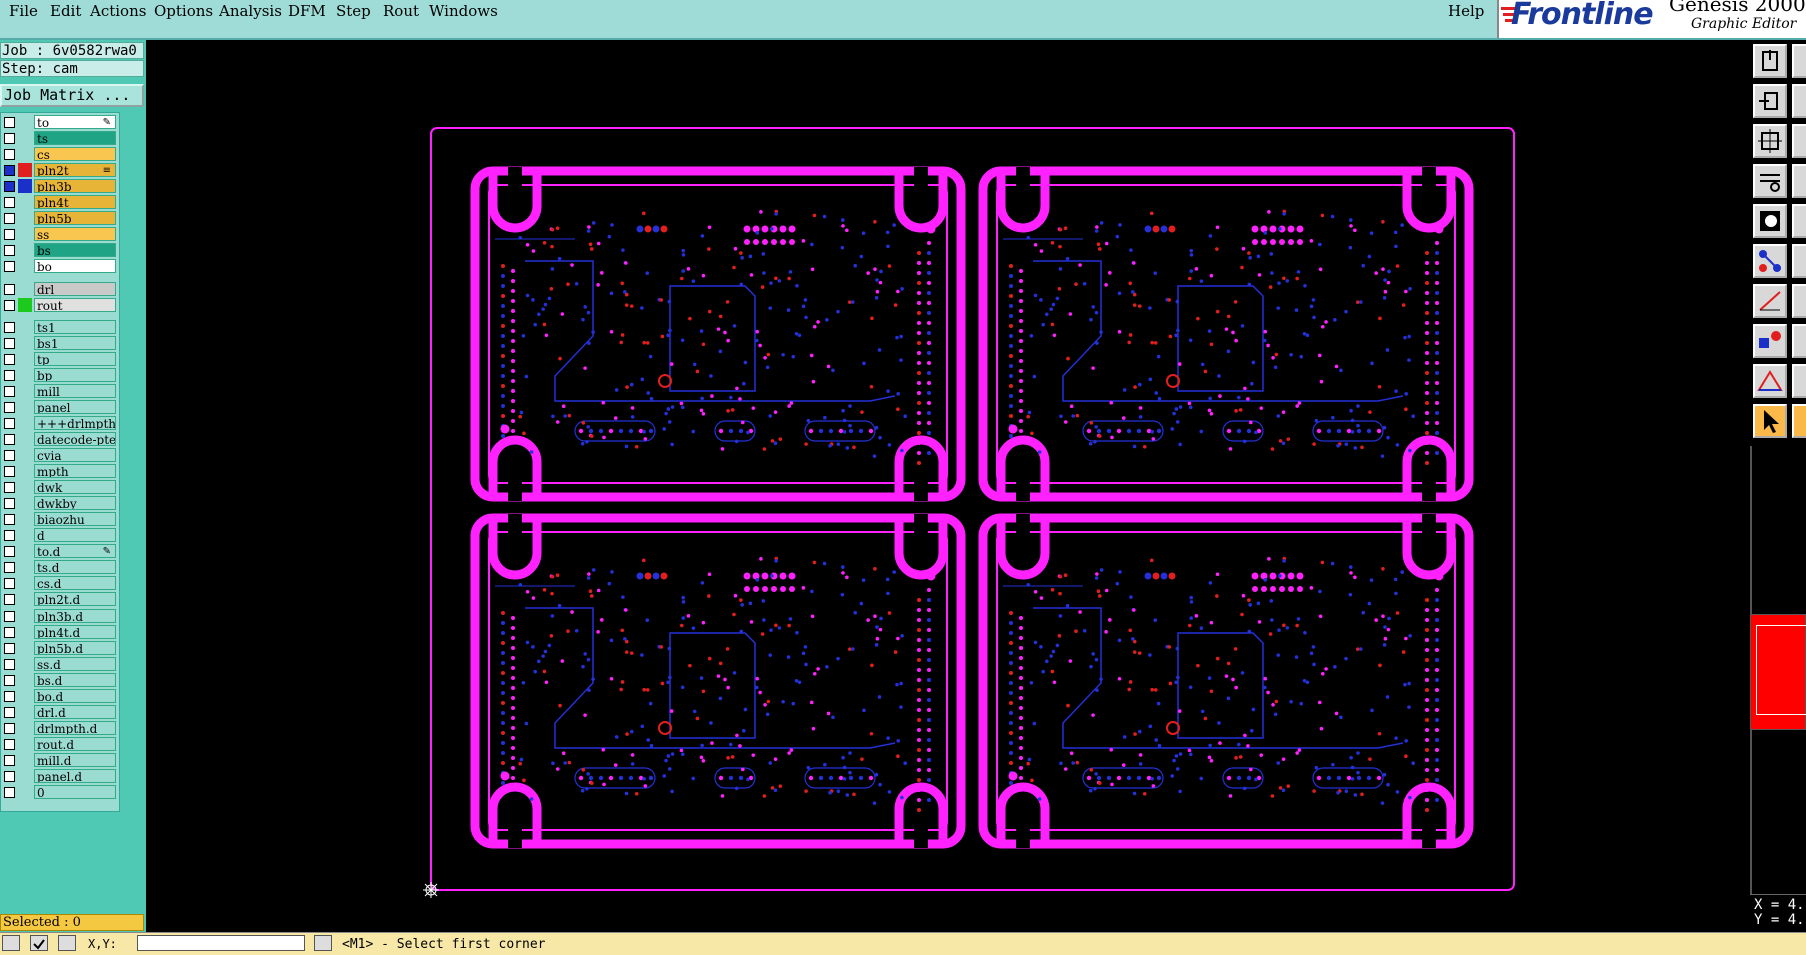 Image resolution: width=1806 pixels, height=955 pixels. Describe the element at coordinates (323, 943) in the screenshot. I see `status-marker-button` at that location.